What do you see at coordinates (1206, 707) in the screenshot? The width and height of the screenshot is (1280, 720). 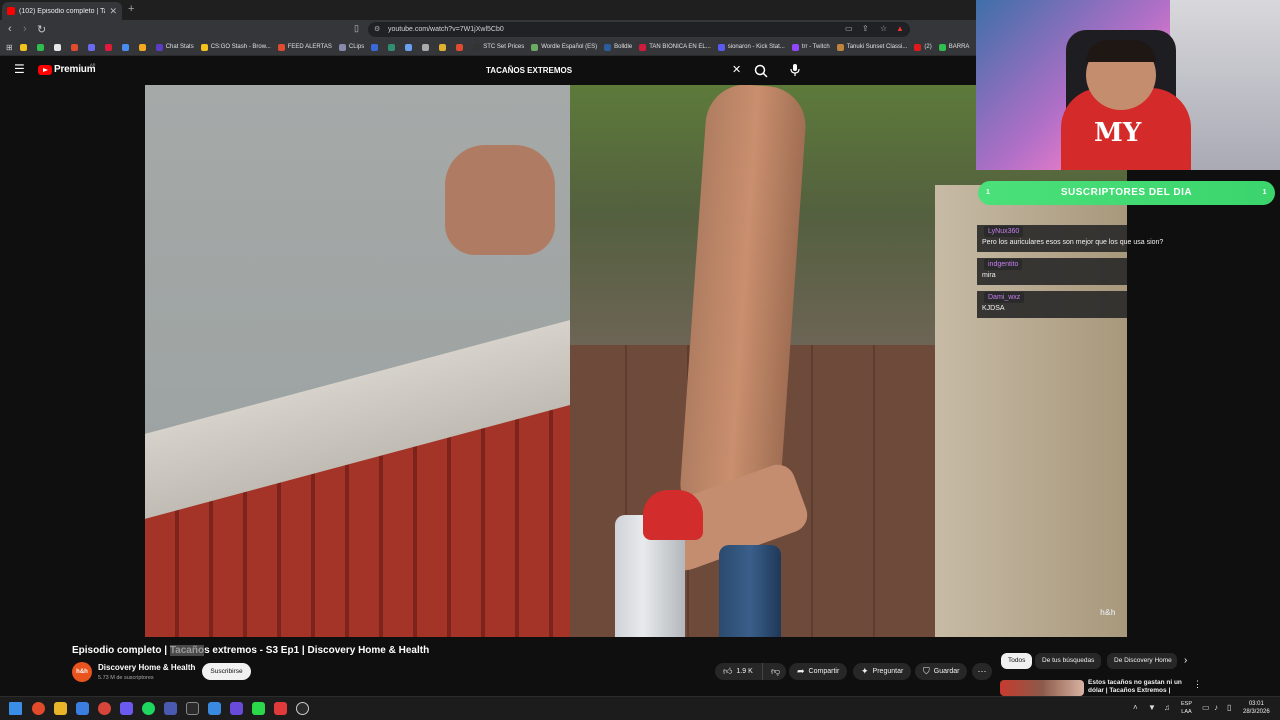 I see `network-icon: ▭` at bounding box center [1206, 707].